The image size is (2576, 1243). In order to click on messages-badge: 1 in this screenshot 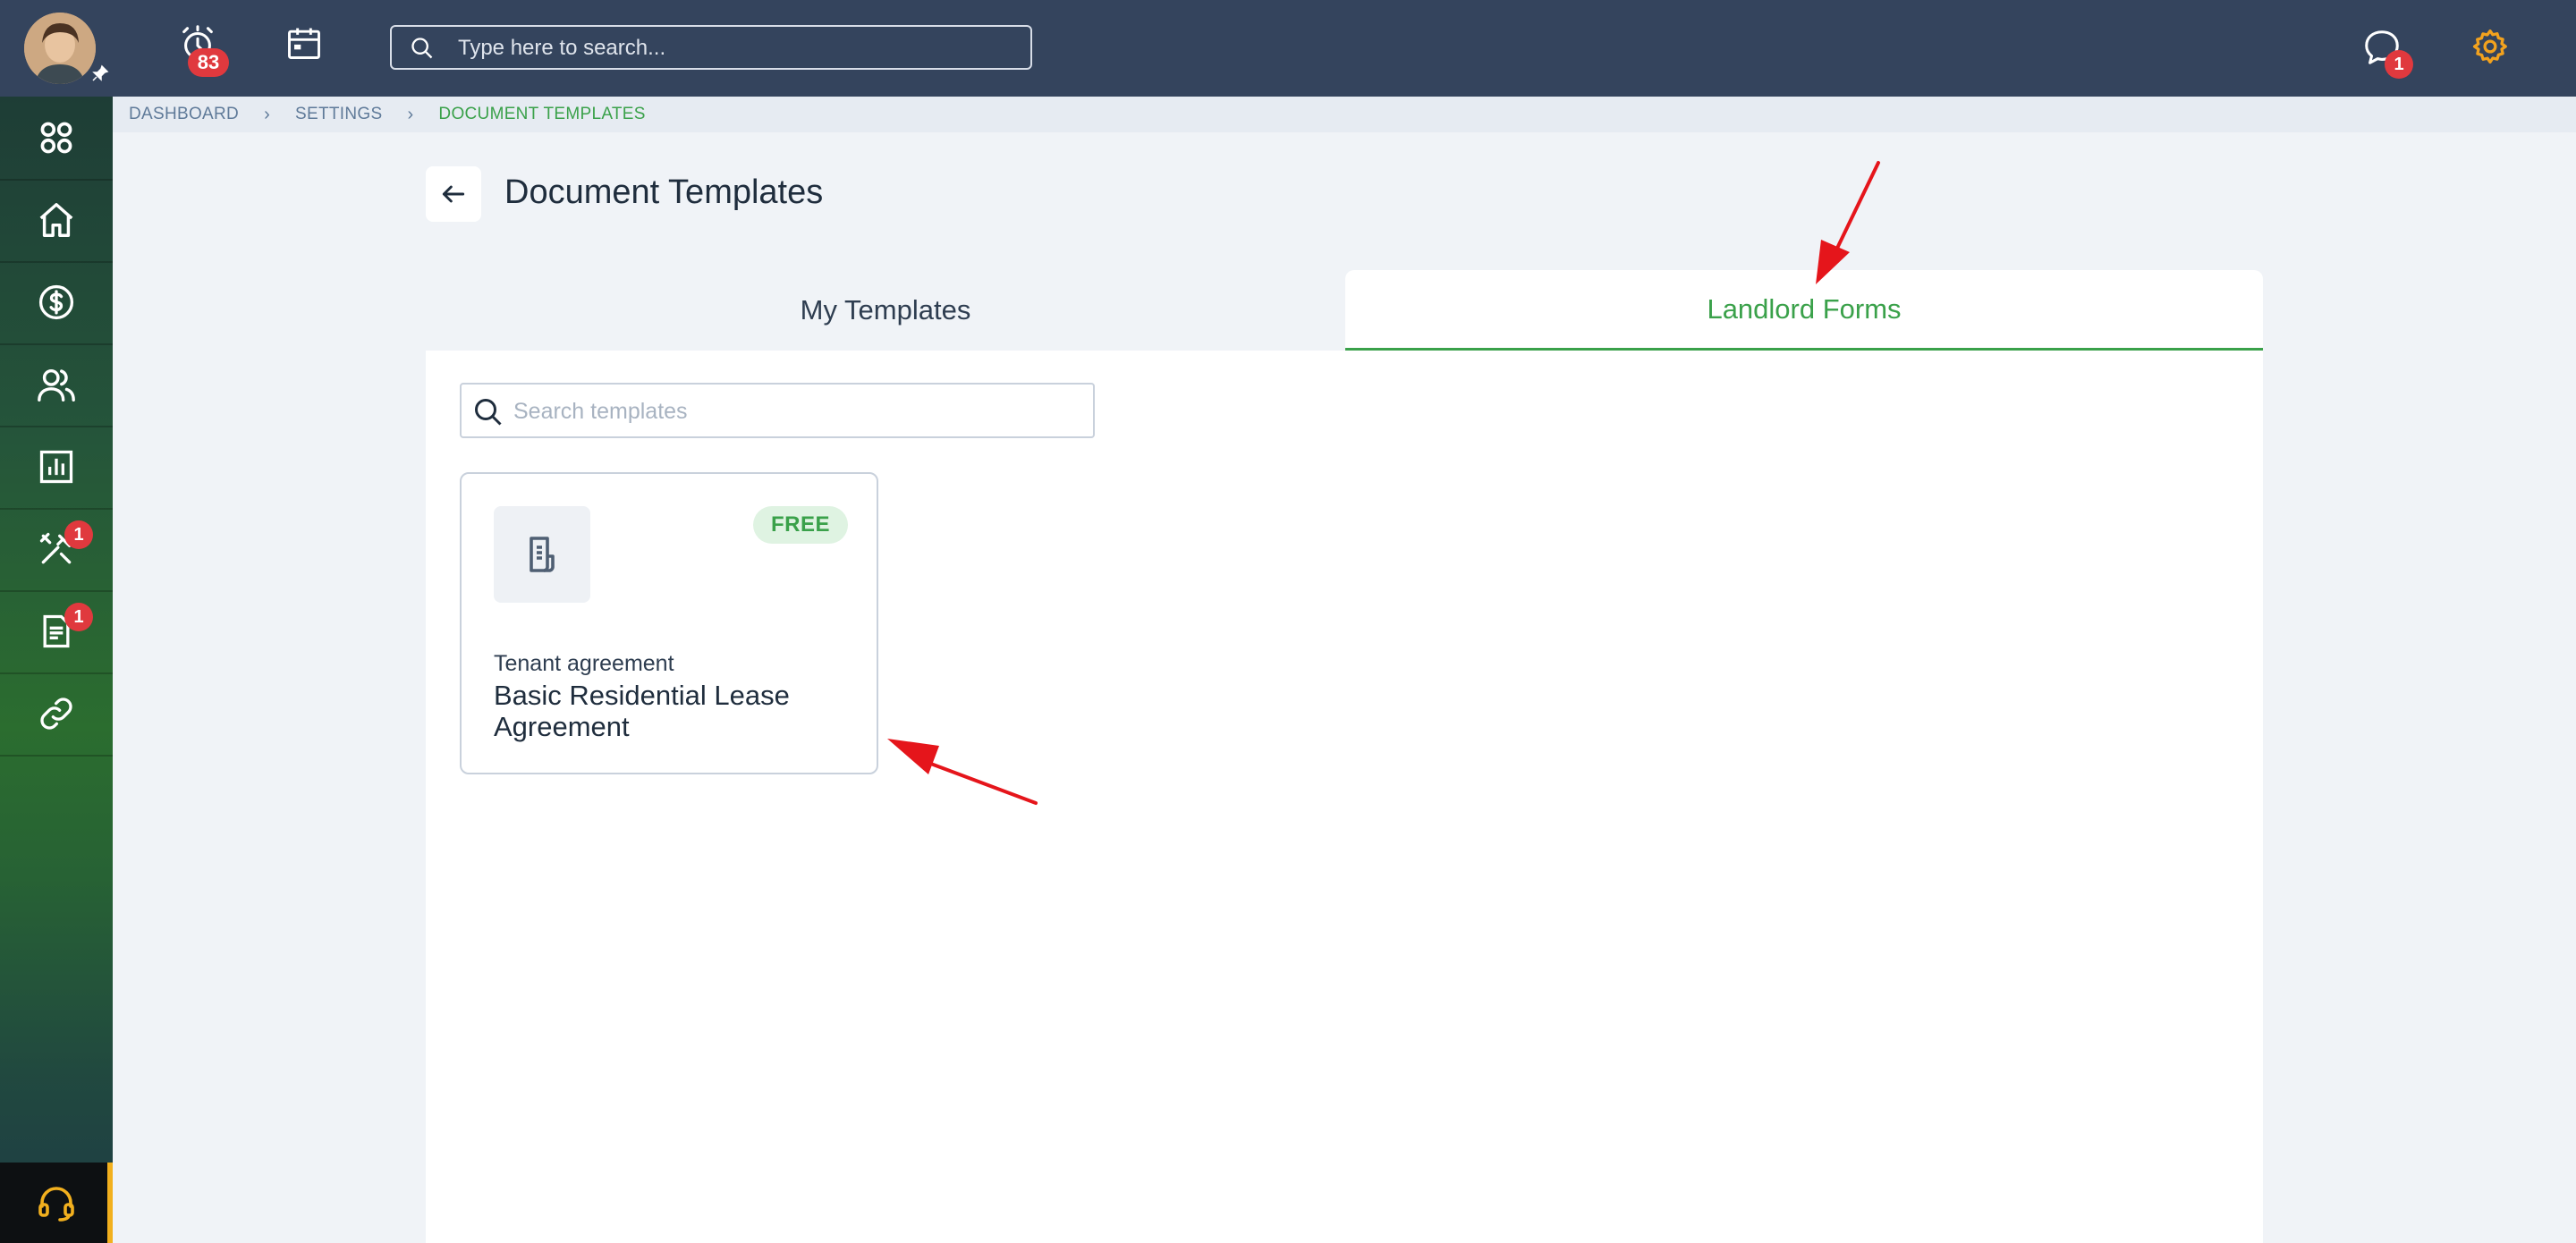, I will do `click(2399, 64)`.